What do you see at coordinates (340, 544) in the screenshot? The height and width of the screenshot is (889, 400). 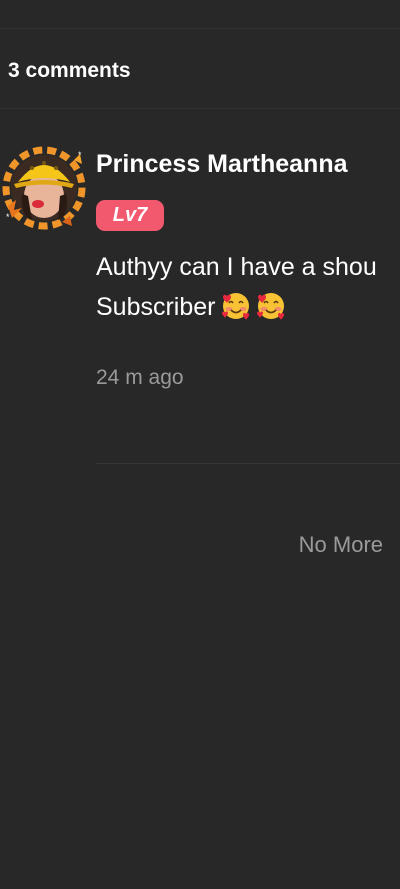 I see `no-more-label: No More` at bounding box center [340, 544].